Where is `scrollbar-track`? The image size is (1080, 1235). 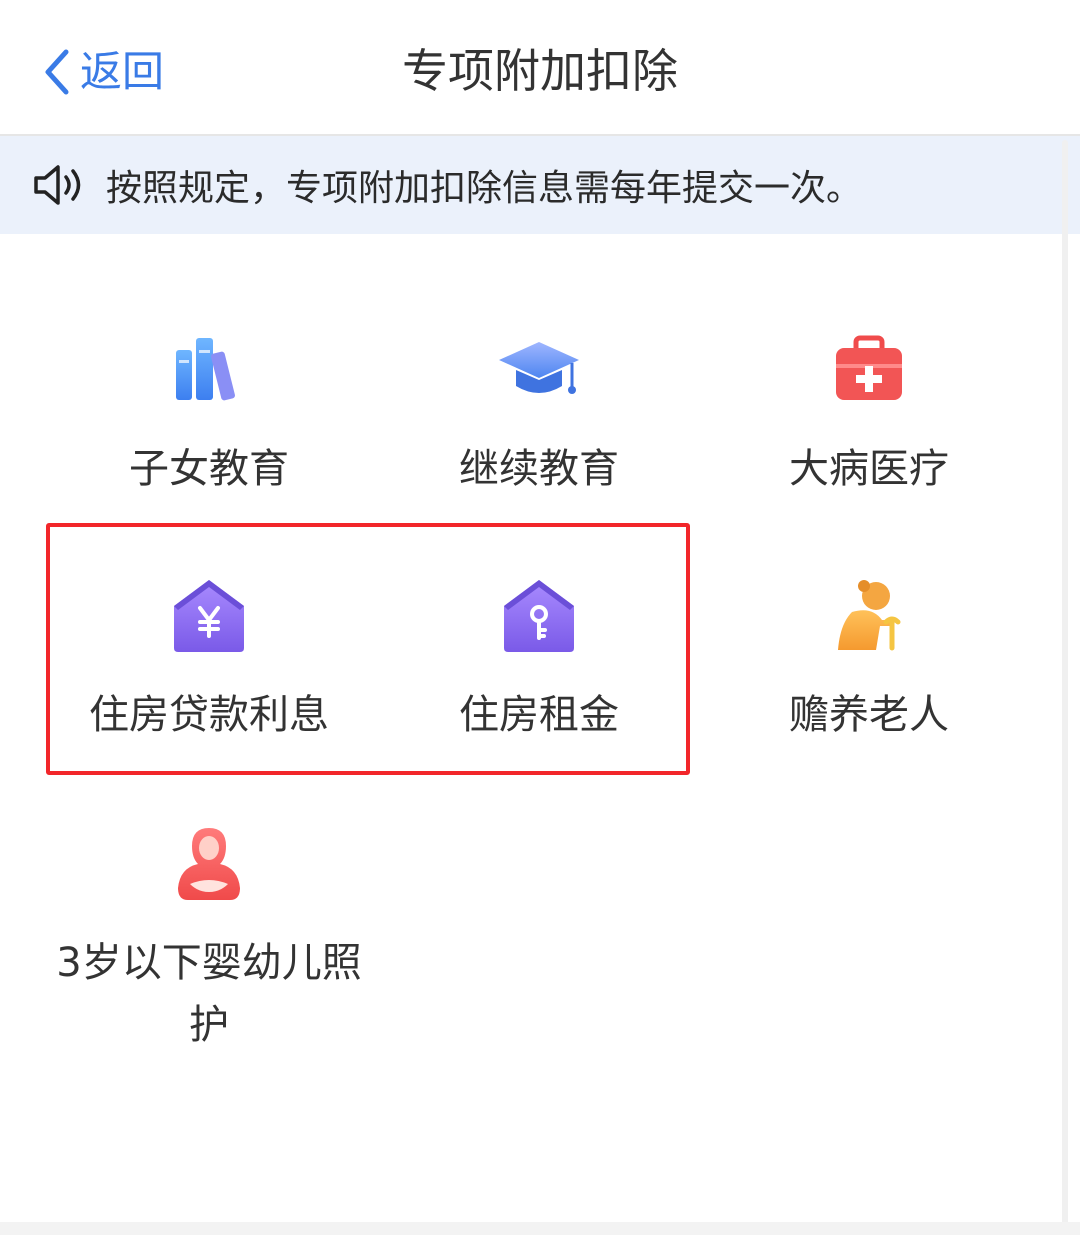 scrollbar-track is located at coordinates (1065, 687).